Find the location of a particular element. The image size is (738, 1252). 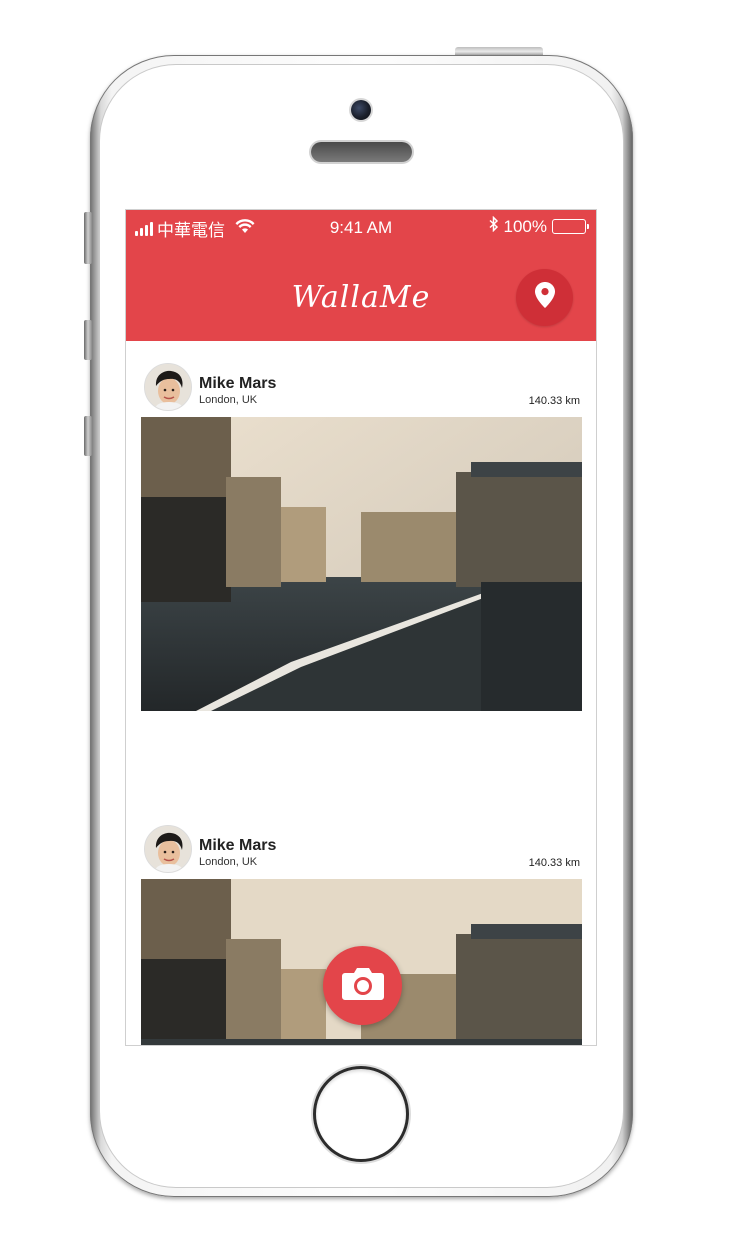

status-bar: 中華電信 9:41 AM 100% is located at coordinates (361, 227).